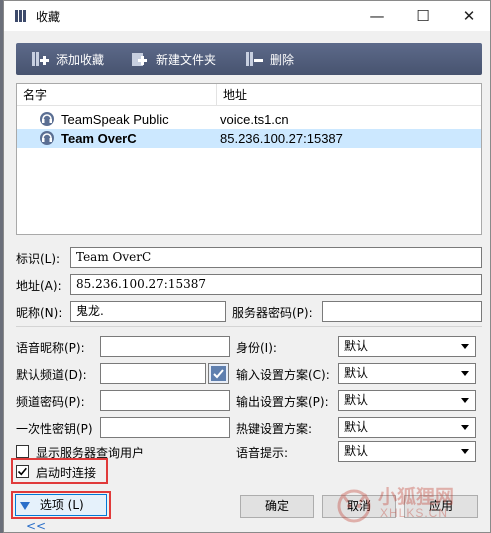 This screenshot has width=491, height=533. I want to click on ok-button: 确定, so click(277, 506).